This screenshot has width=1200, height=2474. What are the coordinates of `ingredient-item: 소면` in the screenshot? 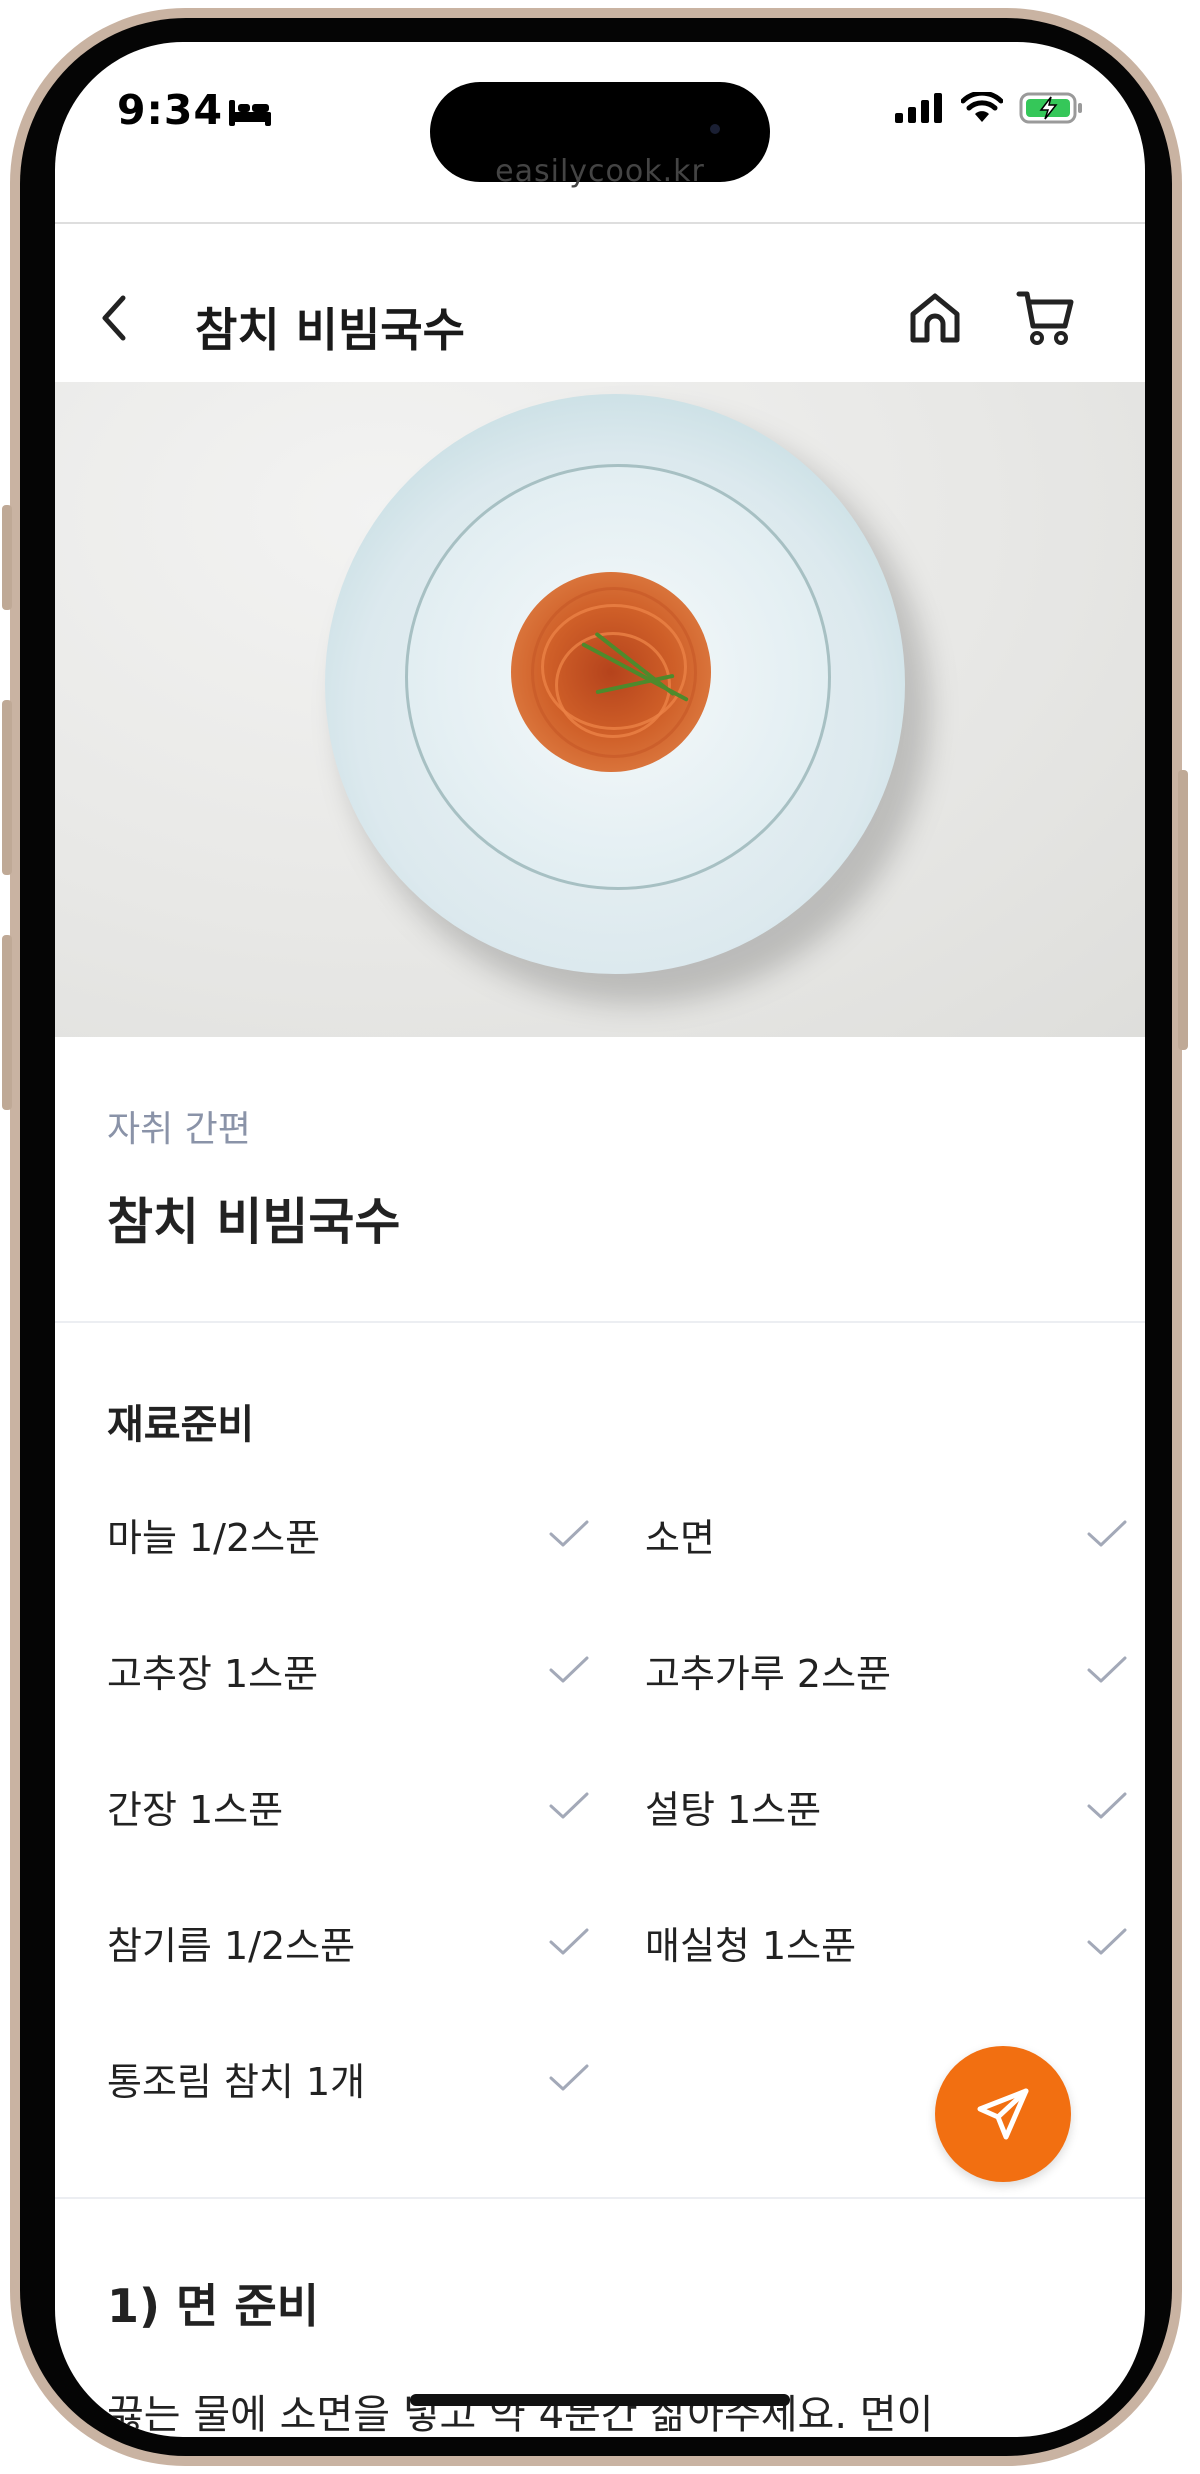 It's located at (895, 1534).